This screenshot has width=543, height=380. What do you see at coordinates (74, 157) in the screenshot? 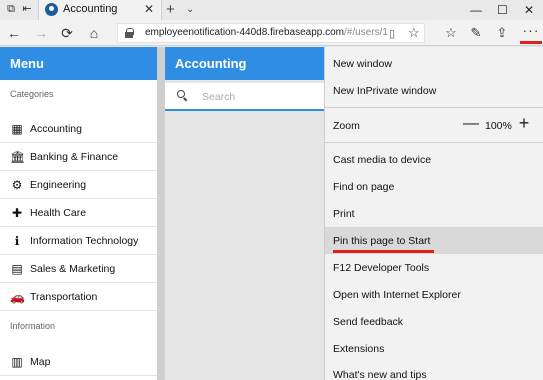
I see `sidebar-item-label: Banking & Finance` at bounding box center [74, 157].